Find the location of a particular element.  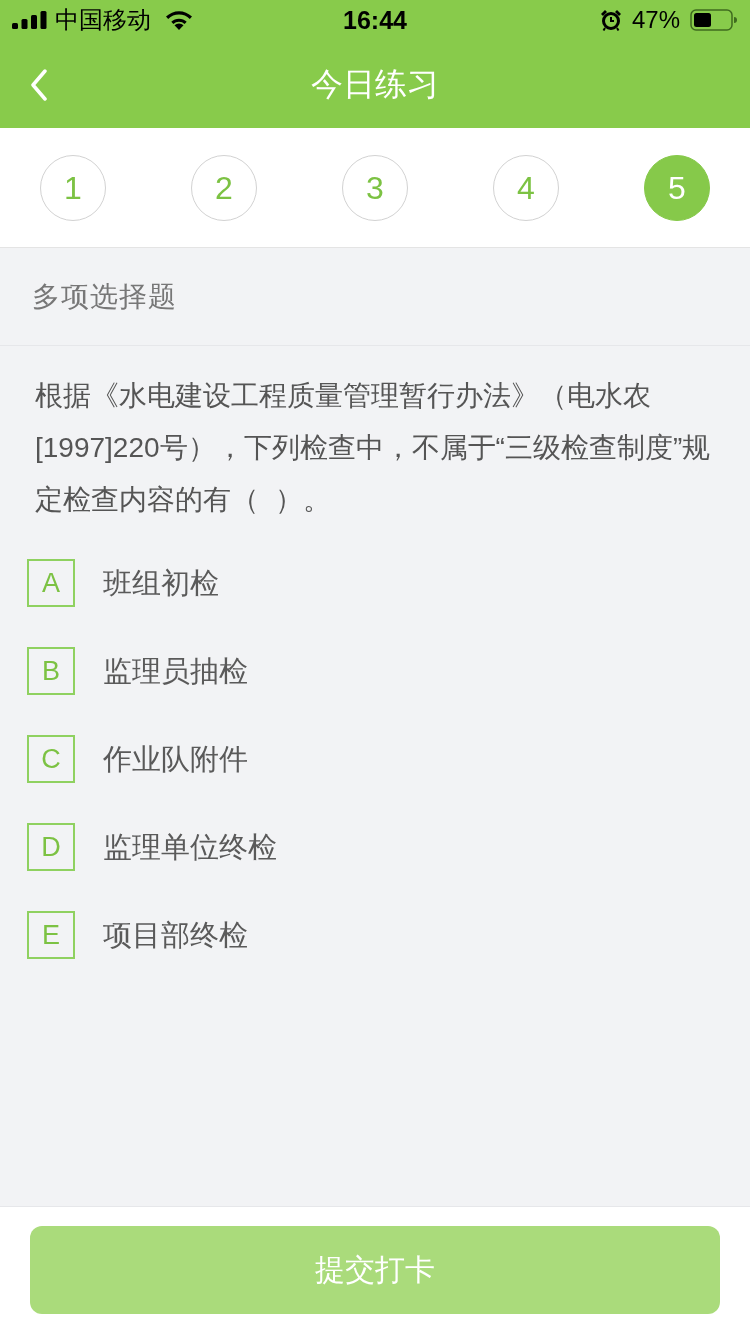

option-checkbox: A is located at coordinates (51, 583).